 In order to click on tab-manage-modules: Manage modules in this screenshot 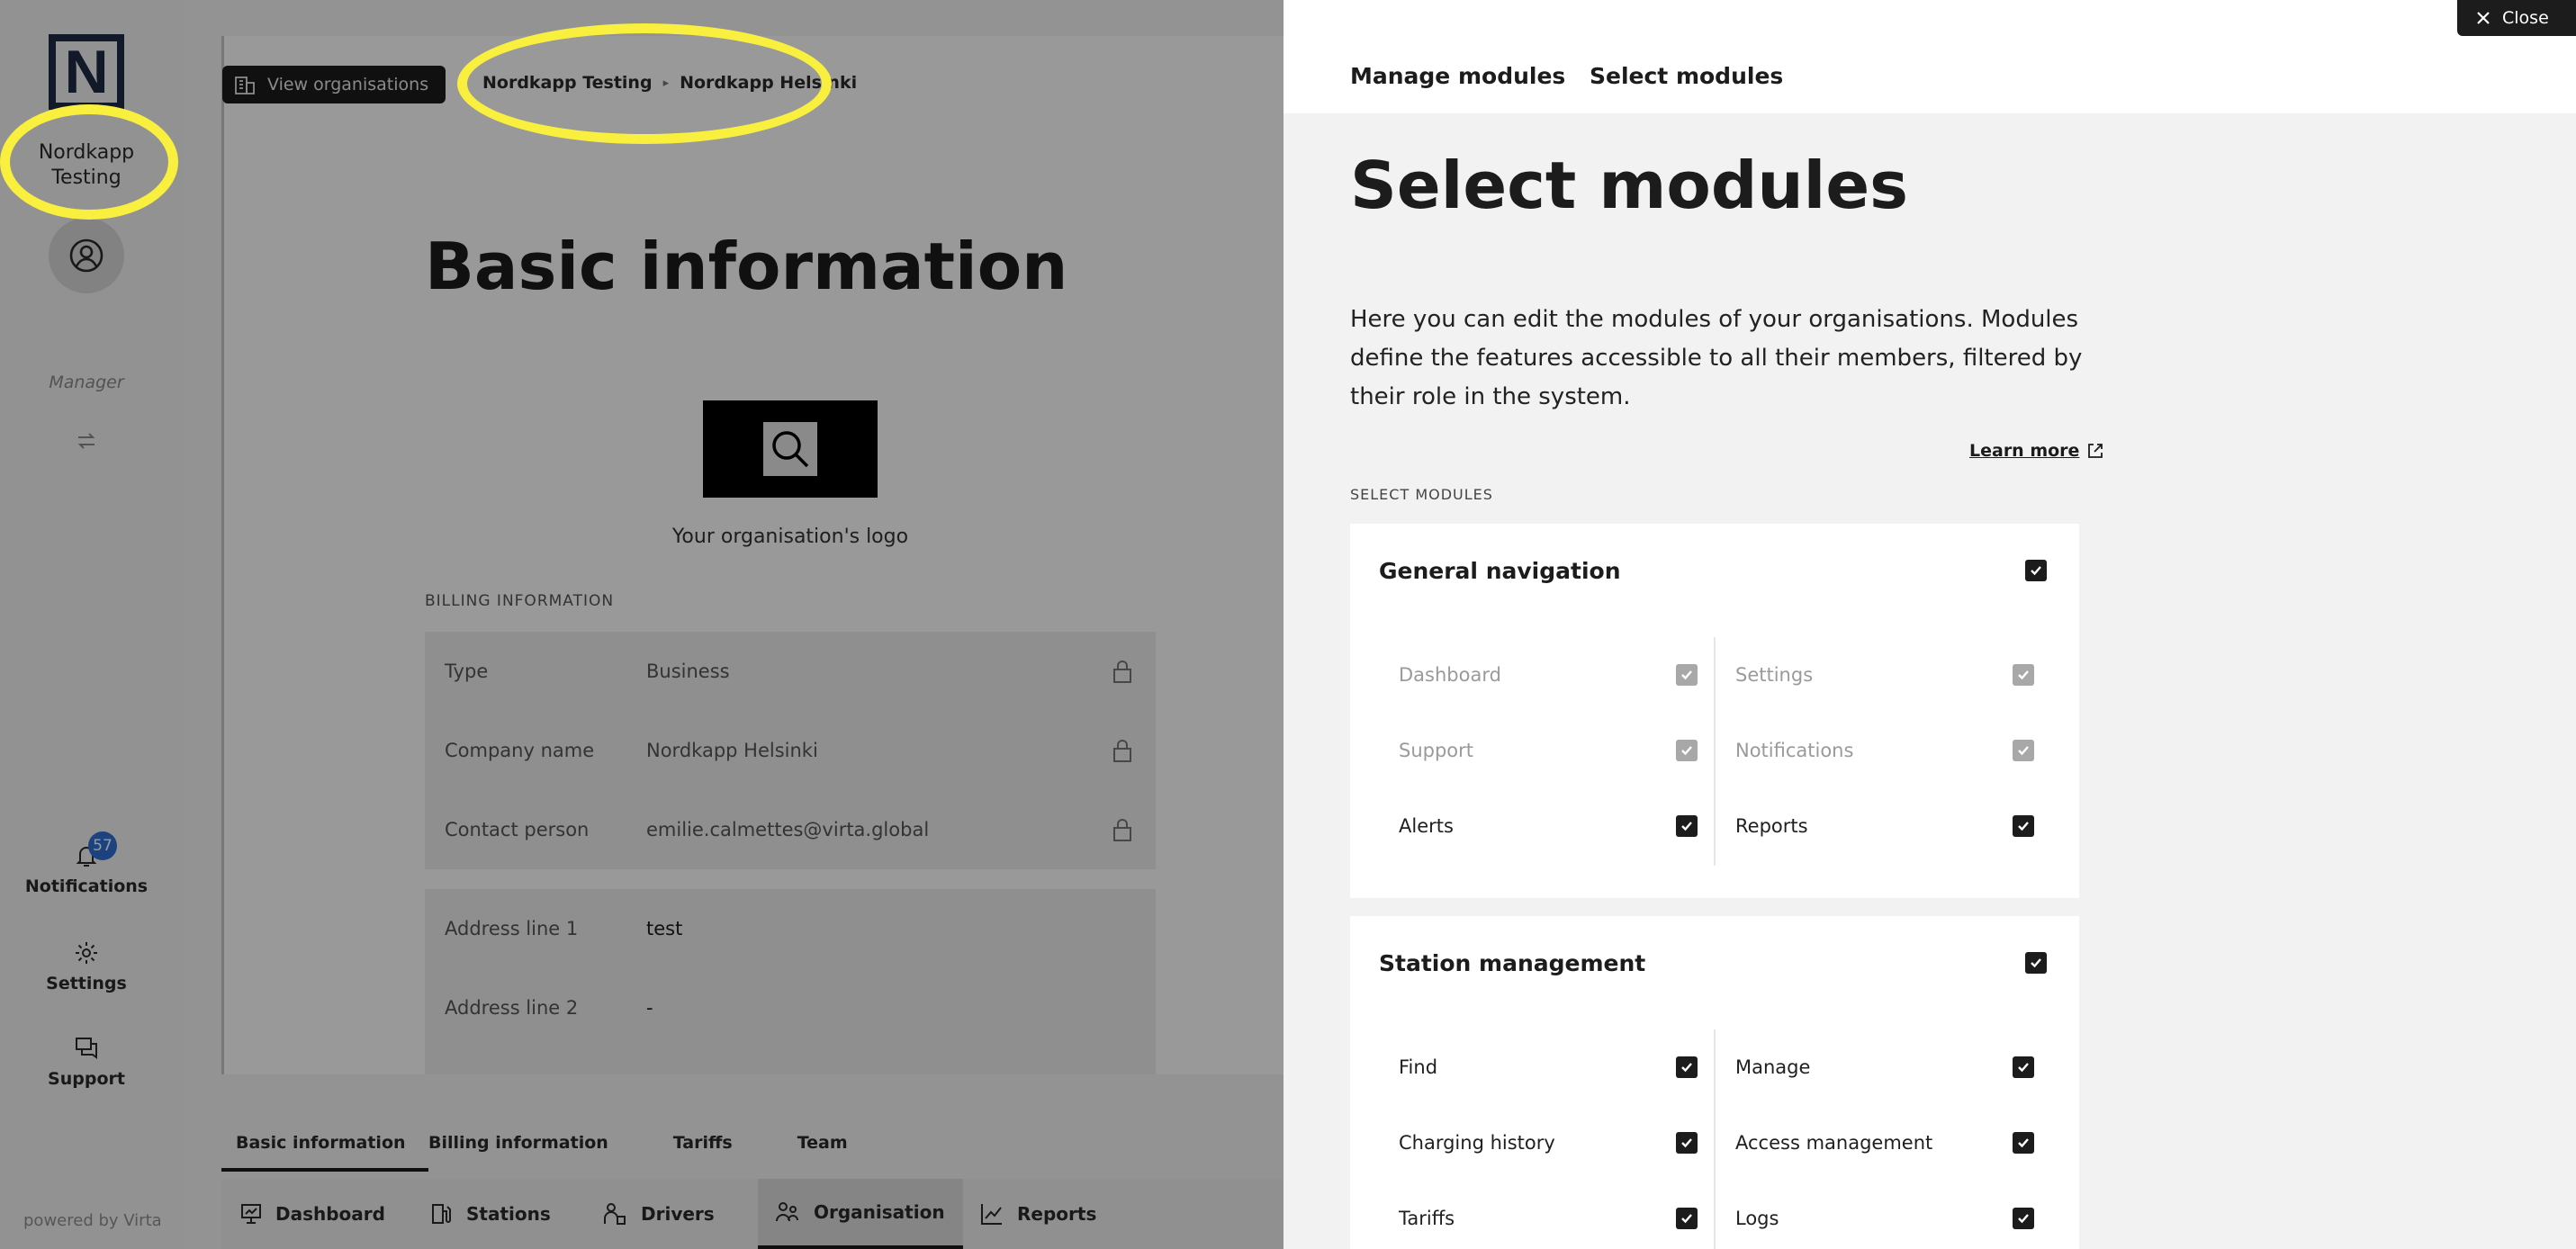, I will do `click(1457, 76)`.